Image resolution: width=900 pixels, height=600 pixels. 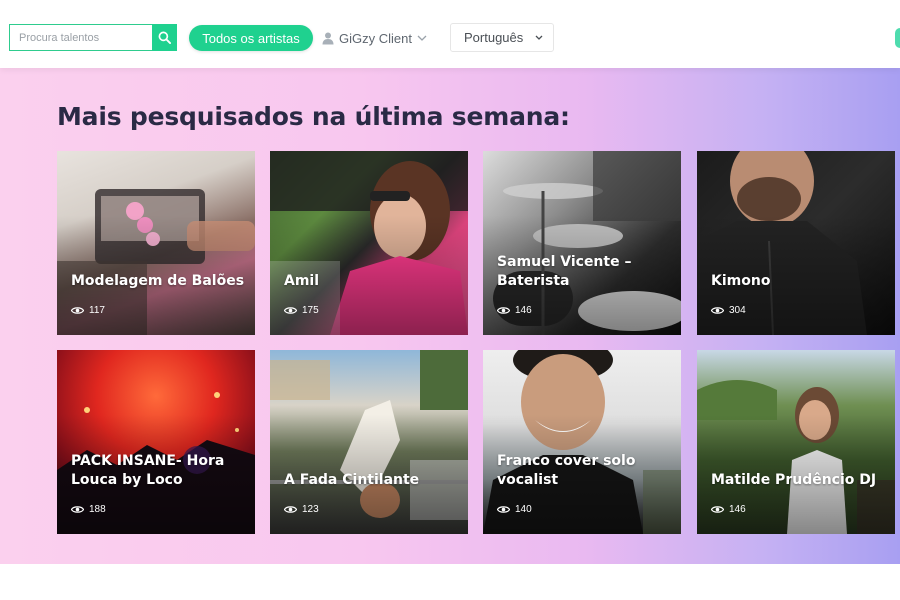 What do you see at coordinates (156, 243) in the screenshot?
I see `artist-card: Modelagem de Balões 117` at bounding box center [156, 243].